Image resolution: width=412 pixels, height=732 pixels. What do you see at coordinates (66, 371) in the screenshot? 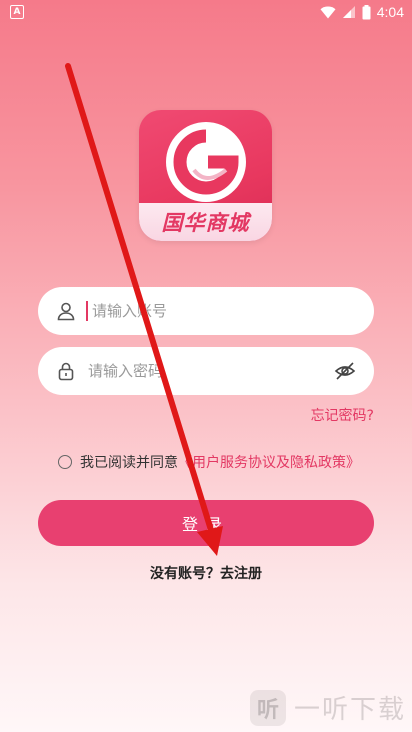
I see `lock-icon` at bounding box center [66, 371].